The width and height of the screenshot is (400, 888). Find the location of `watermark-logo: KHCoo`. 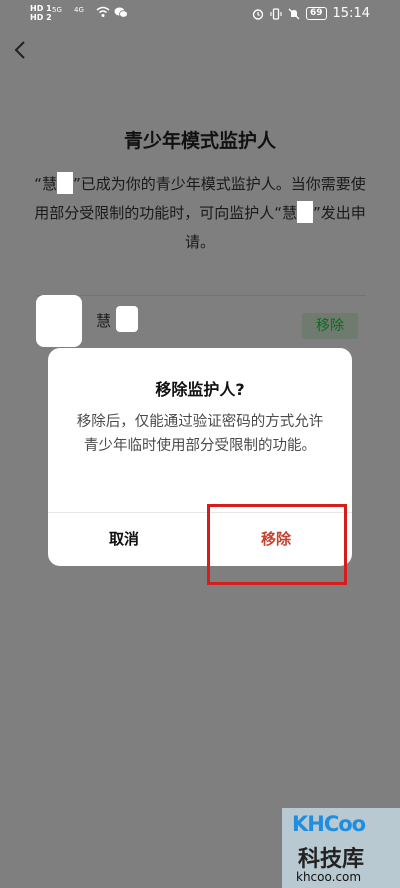

watermark-logo: KHCoo is located at coordinates (329, 824).